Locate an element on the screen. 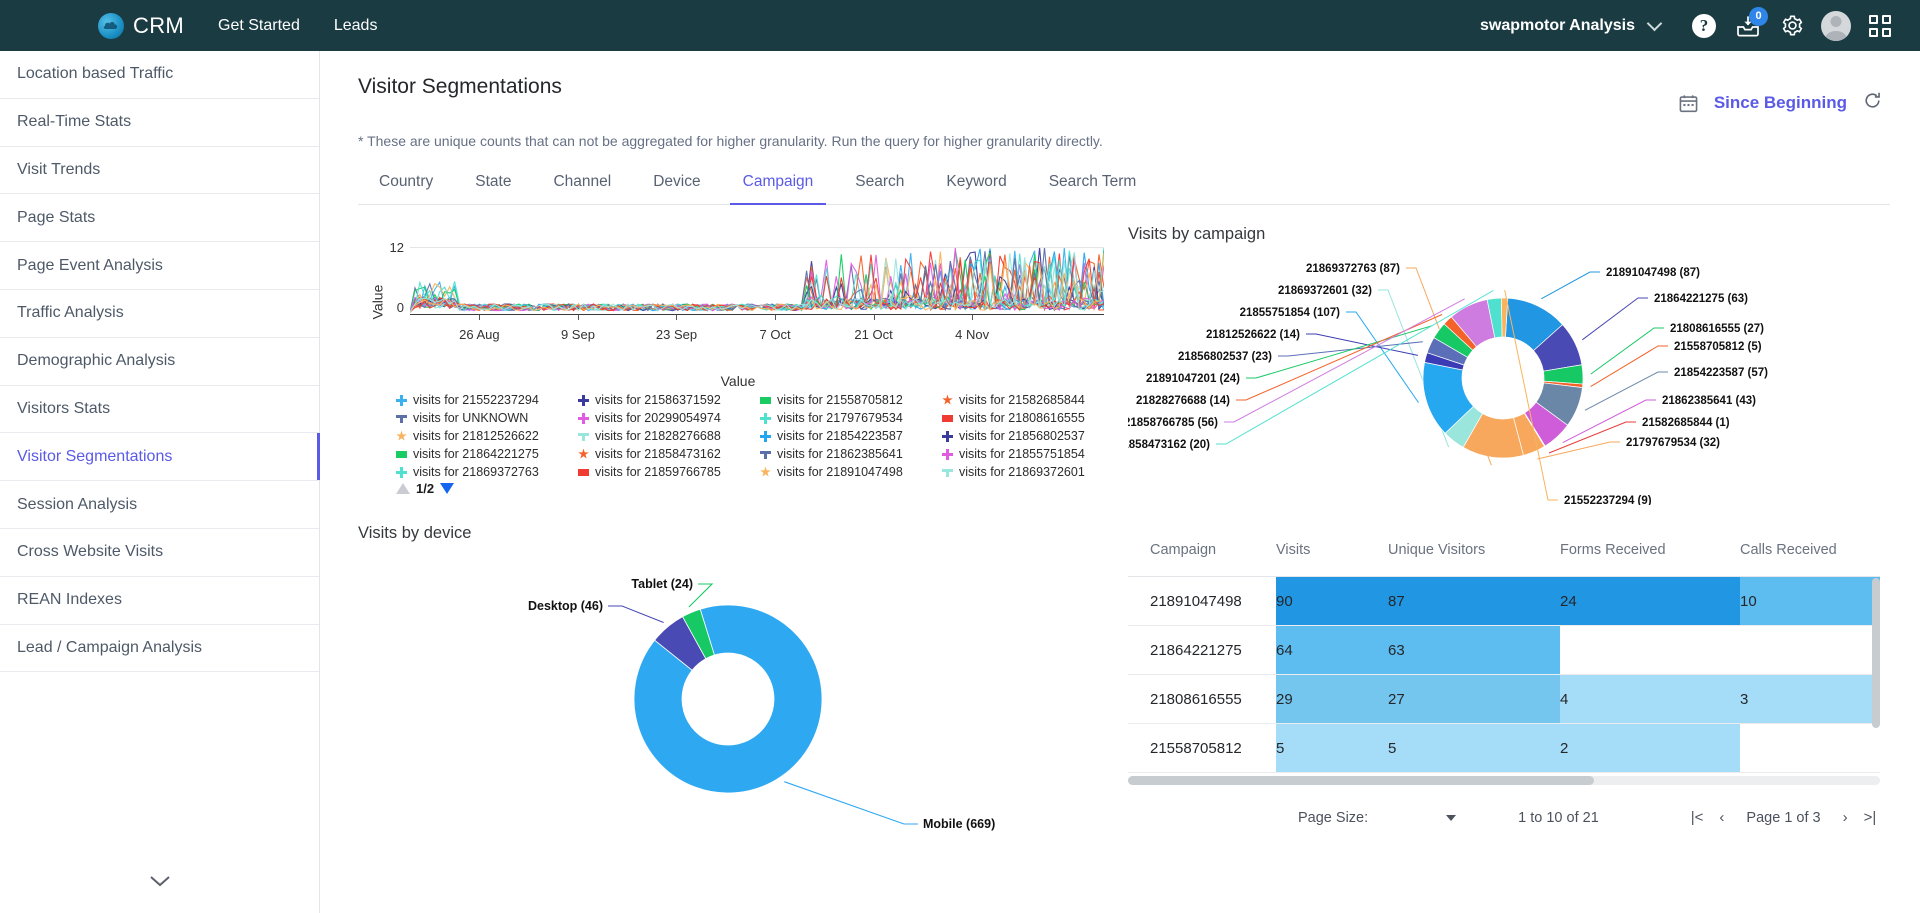 The height and width of the screenshot is (913, 1920). campaign-donut-label: 21858766785 (56) is located at coordinates (1173, 423).